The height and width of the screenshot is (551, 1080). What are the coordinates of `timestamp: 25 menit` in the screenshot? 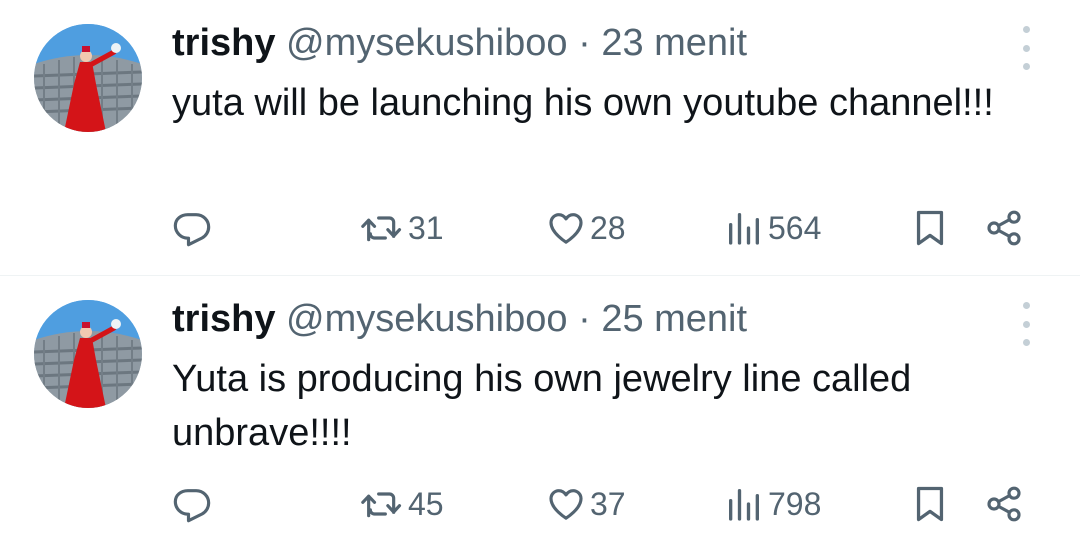 It's located at (674, 319).